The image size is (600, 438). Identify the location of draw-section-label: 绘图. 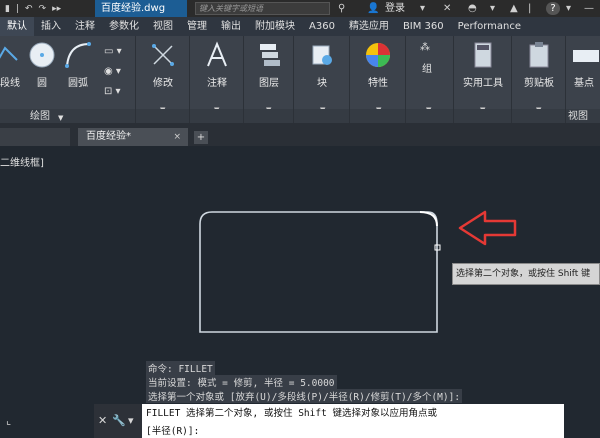
(40, 116).